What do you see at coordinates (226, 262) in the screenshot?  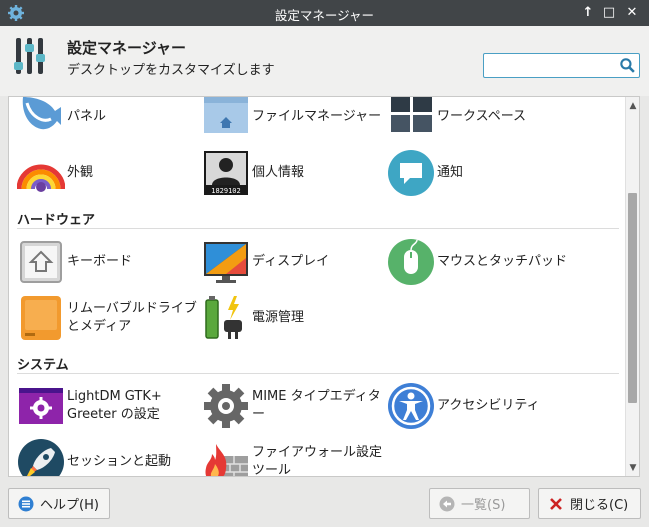 I see `display-icon` at bounding box center [226, 262].